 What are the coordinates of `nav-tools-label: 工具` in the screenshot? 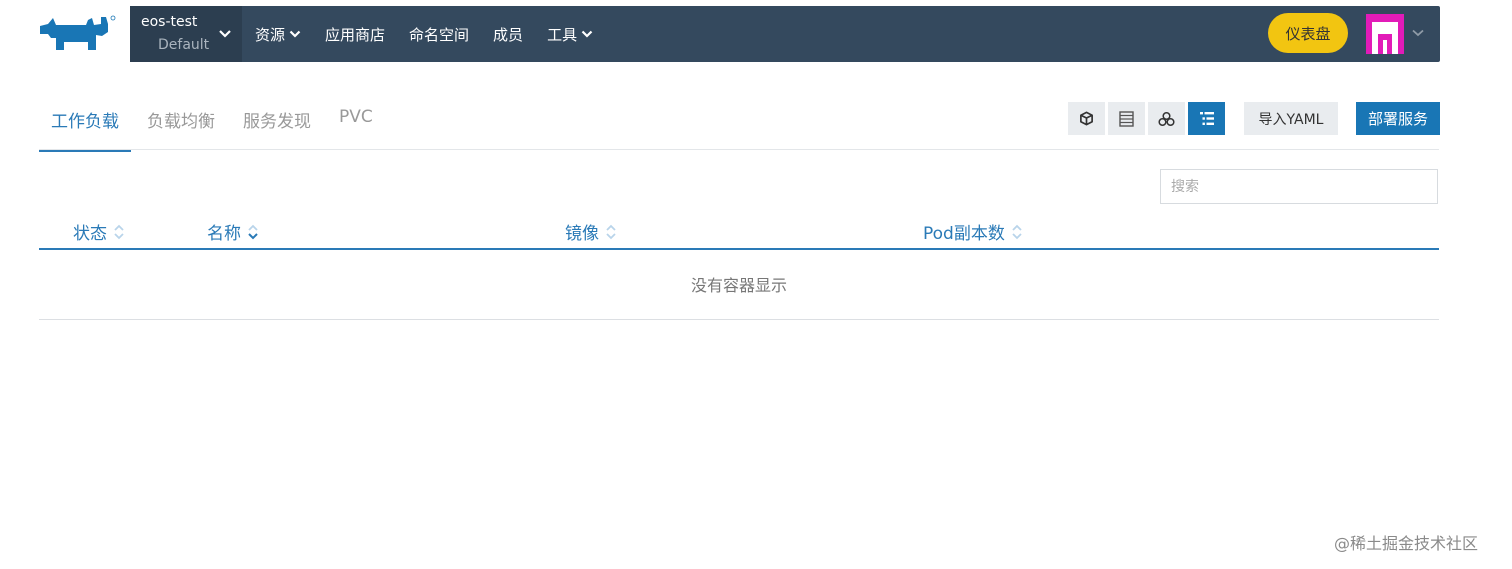 It's located at (562, 34).